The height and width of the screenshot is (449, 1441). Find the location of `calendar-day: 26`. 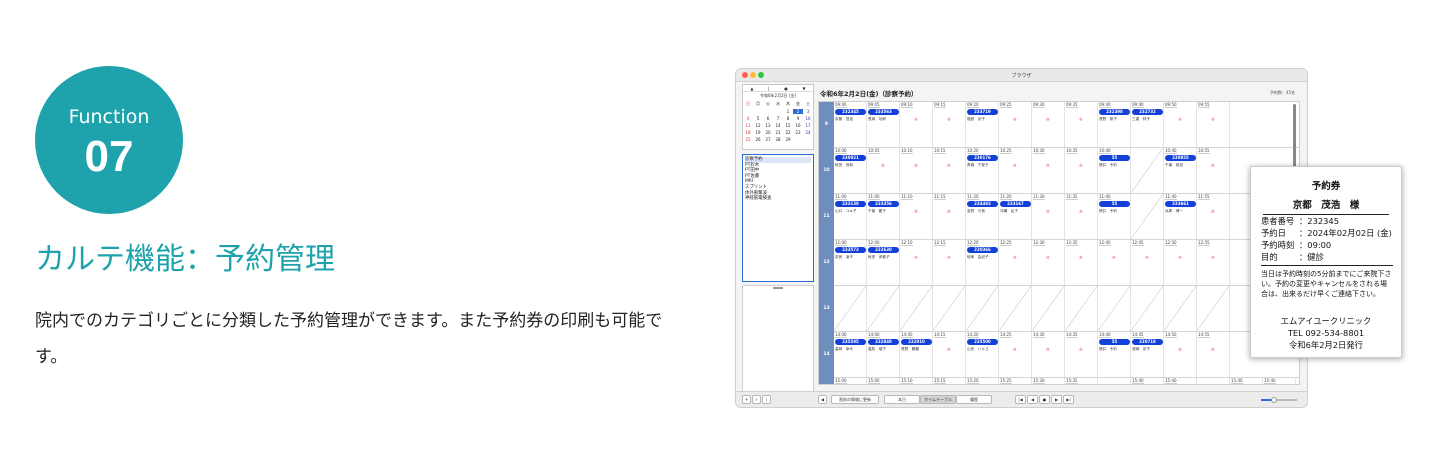

calendar-day: 26 is located at coordinates (758, 139).